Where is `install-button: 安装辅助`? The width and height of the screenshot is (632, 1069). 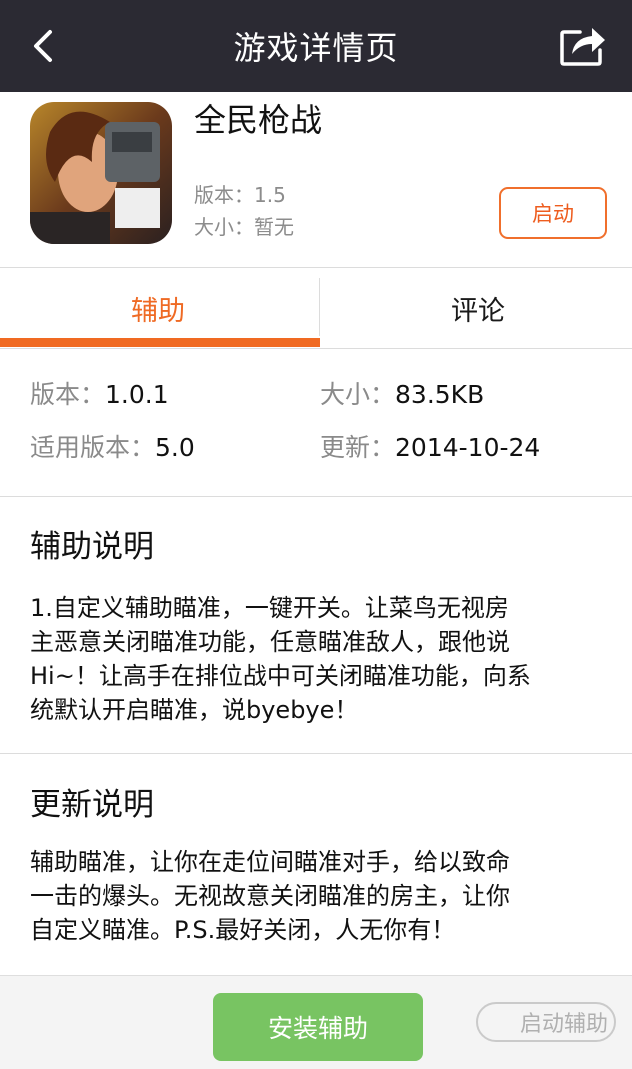 install-button: 安装辅助 is located at coordinates (318, 1027).